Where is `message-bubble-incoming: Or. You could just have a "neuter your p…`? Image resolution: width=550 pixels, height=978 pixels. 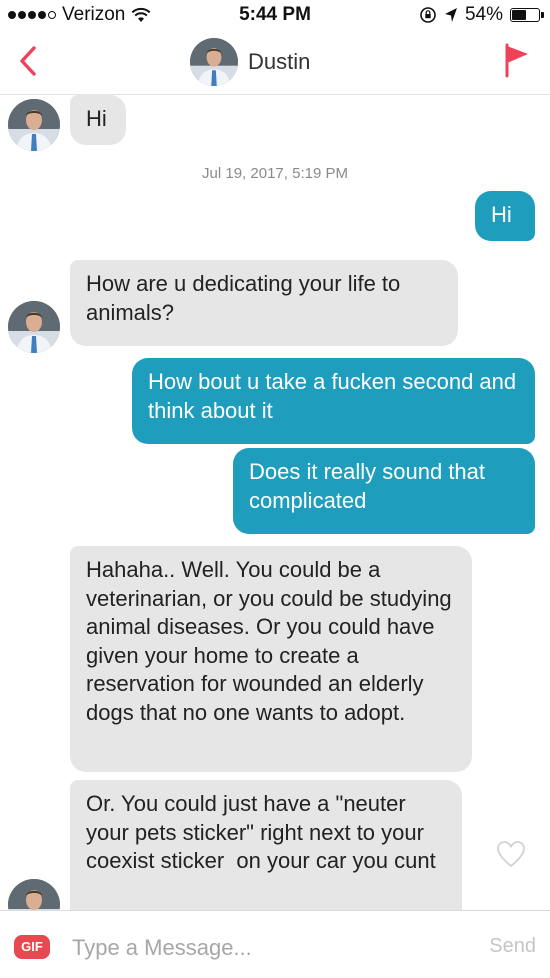
message-bubble-incoming: Or. You could just have a "neuter your p… is located at coordinates (266, 845).